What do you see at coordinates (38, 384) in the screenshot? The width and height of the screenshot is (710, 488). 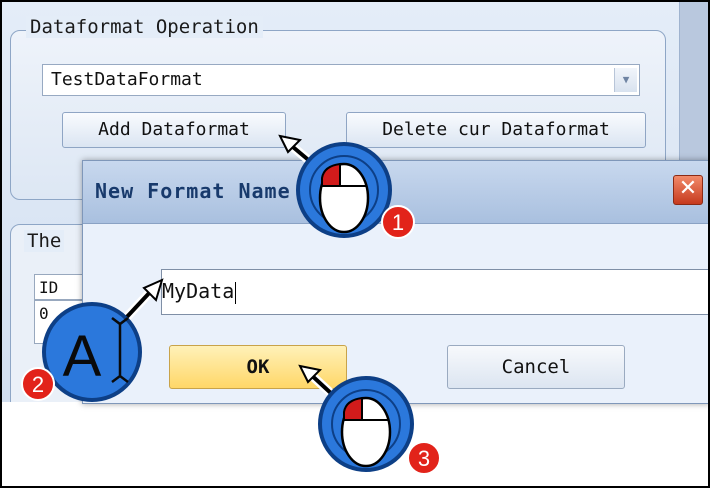 I see `step-number: 2` at bounding box center [38, 384].